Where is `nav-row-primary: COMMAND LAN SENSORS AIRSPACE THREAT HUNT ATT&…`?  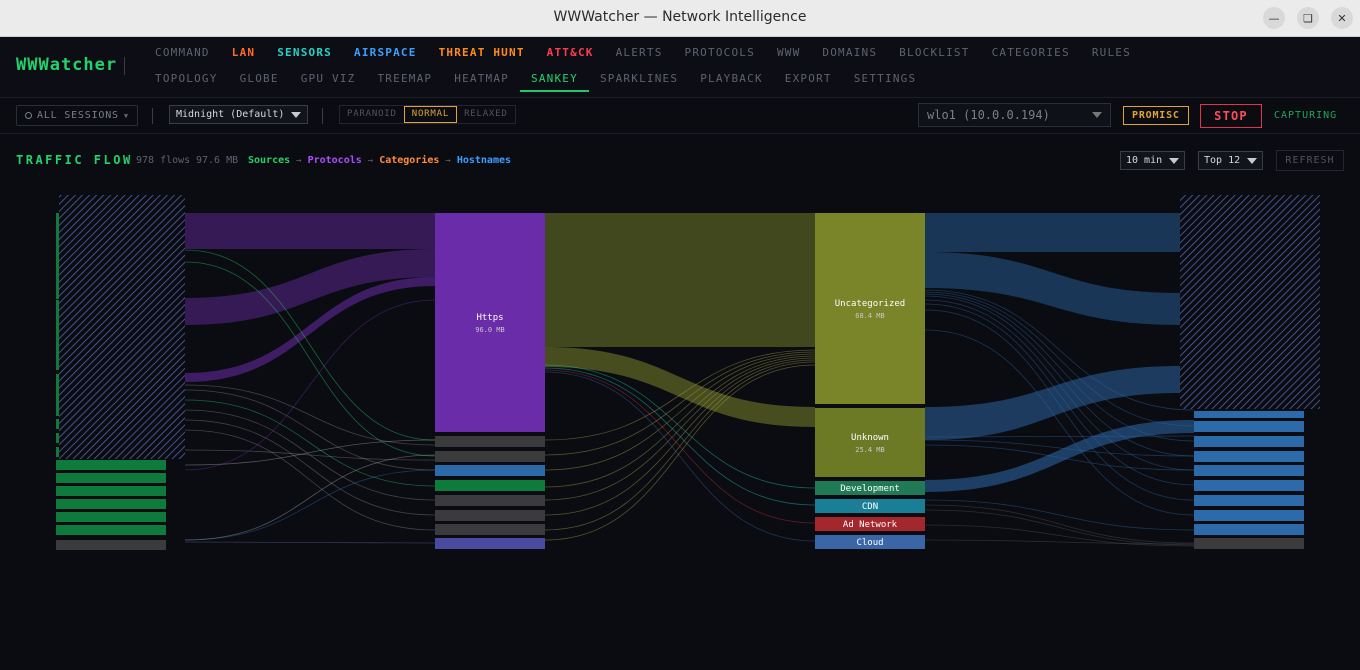
nav-row-primary: COMMAND LAN SENSORS AIRSPACE THREAT HUNT ATT&… is located at coordinates (643, 56).